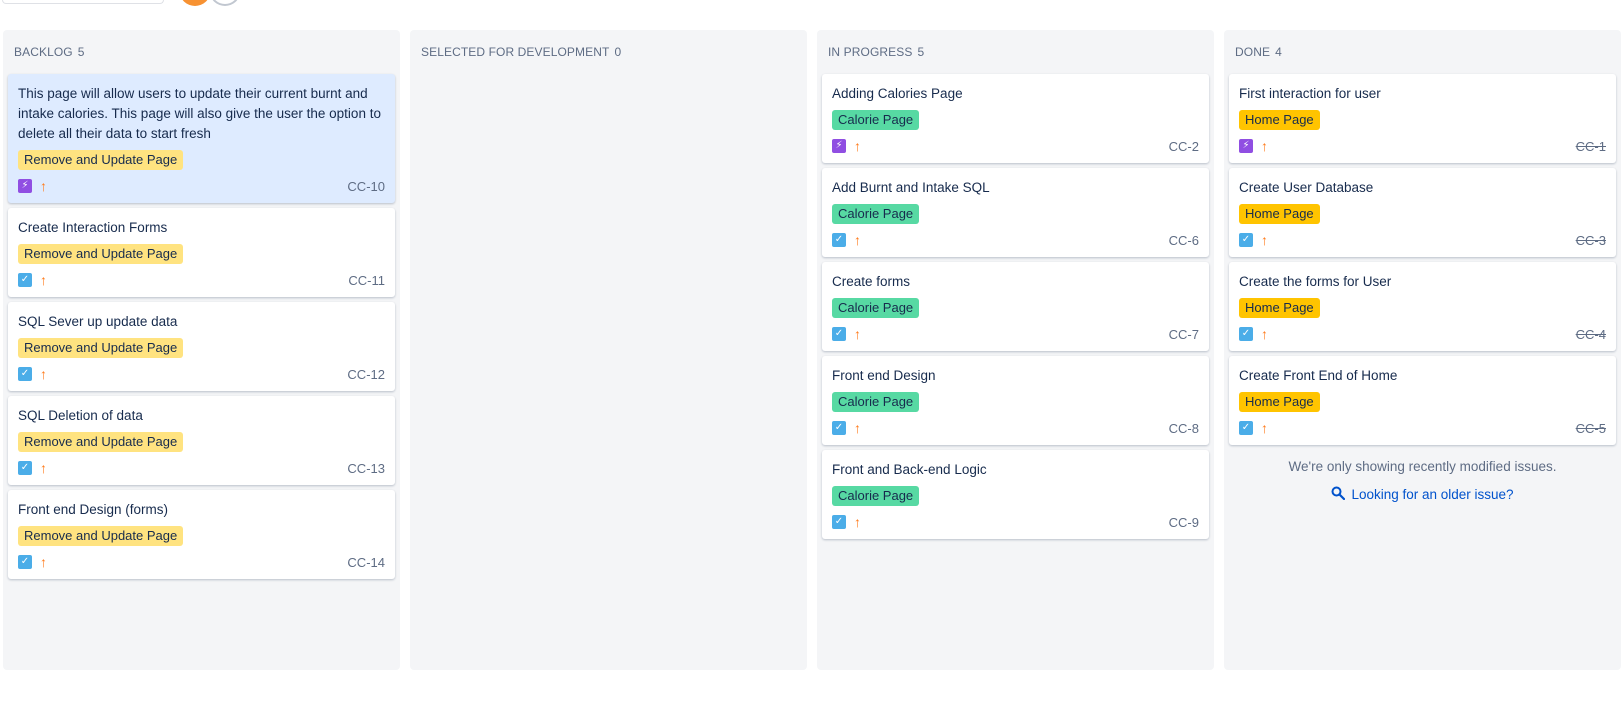  What do you see at coordinates (909, 469) in the screenshot?
I see `card-title: Front and Back-end Logic` at bounding box center [909, 469].